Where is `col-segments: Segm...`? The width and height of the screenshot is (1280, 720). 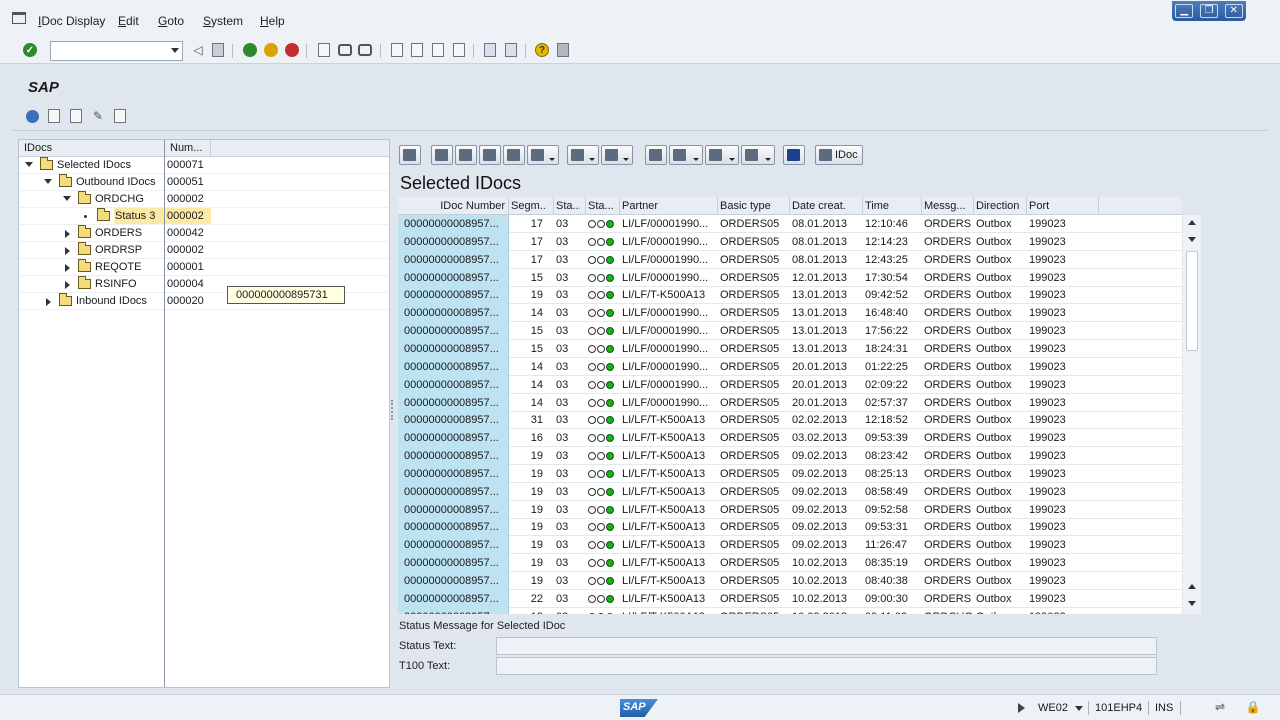
col-segments: Segm... is located at coordinates (529, 206).